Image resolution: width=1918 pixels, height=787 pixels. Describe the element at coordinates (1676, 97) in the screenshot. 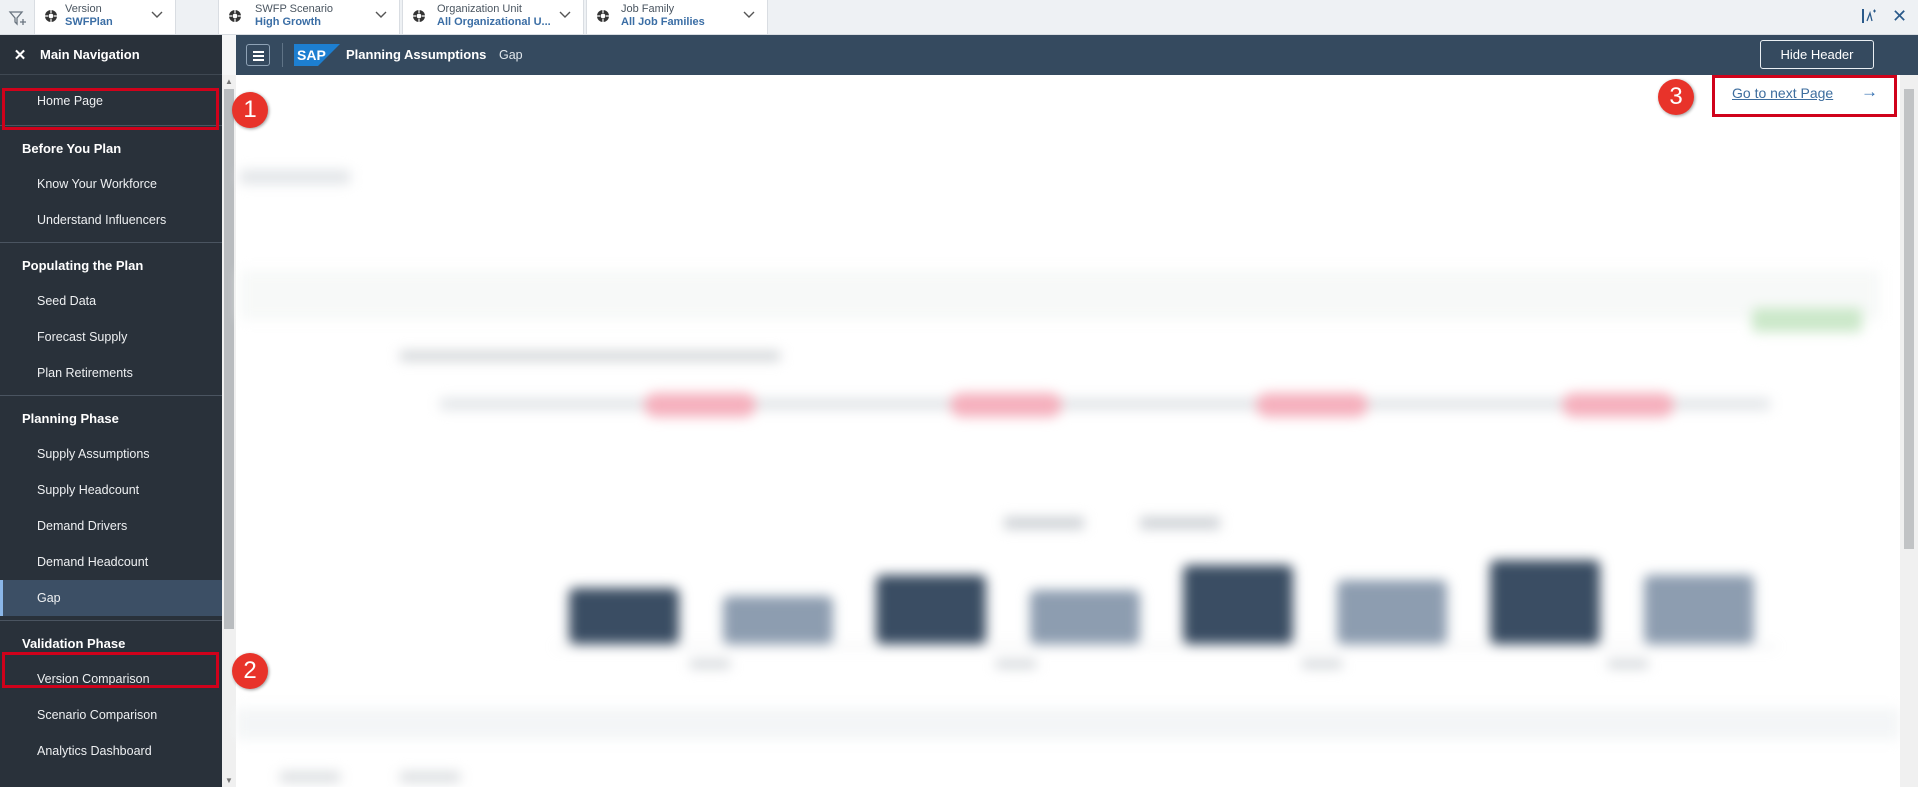

I see `callout-badge-3: 3` at that location.